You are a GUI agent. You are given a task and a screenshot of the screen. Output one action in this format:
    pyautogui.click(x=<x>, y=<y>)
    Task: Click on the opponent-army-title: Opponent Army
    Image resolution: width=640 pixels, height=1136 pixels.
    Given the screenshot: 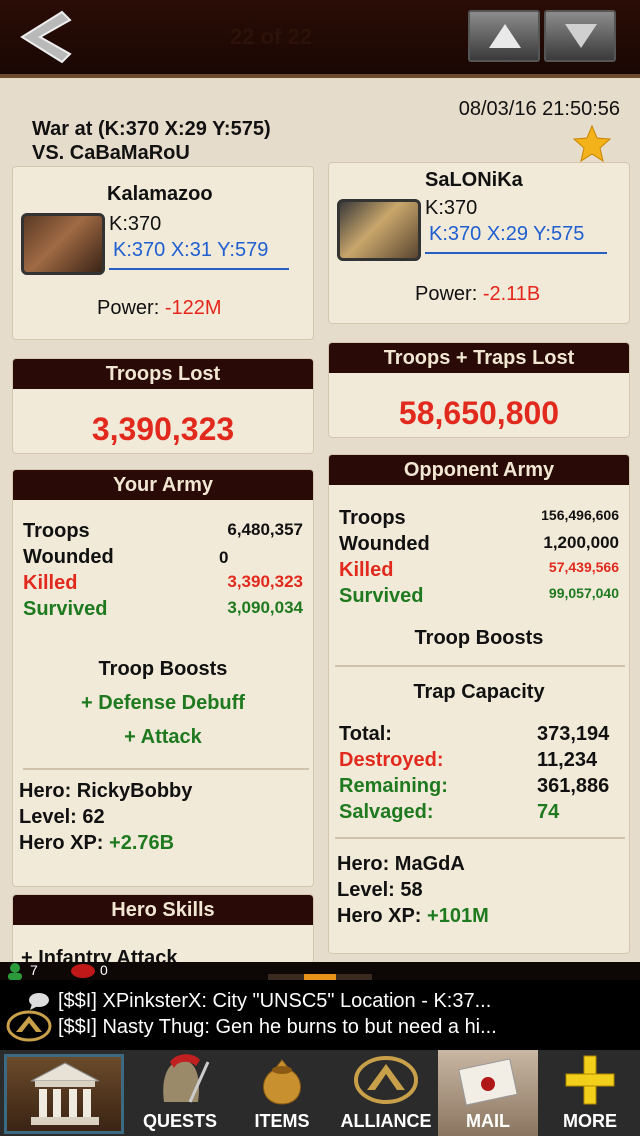 What is the action you would take?
    pyautogui.click(x=479, y=470)
    